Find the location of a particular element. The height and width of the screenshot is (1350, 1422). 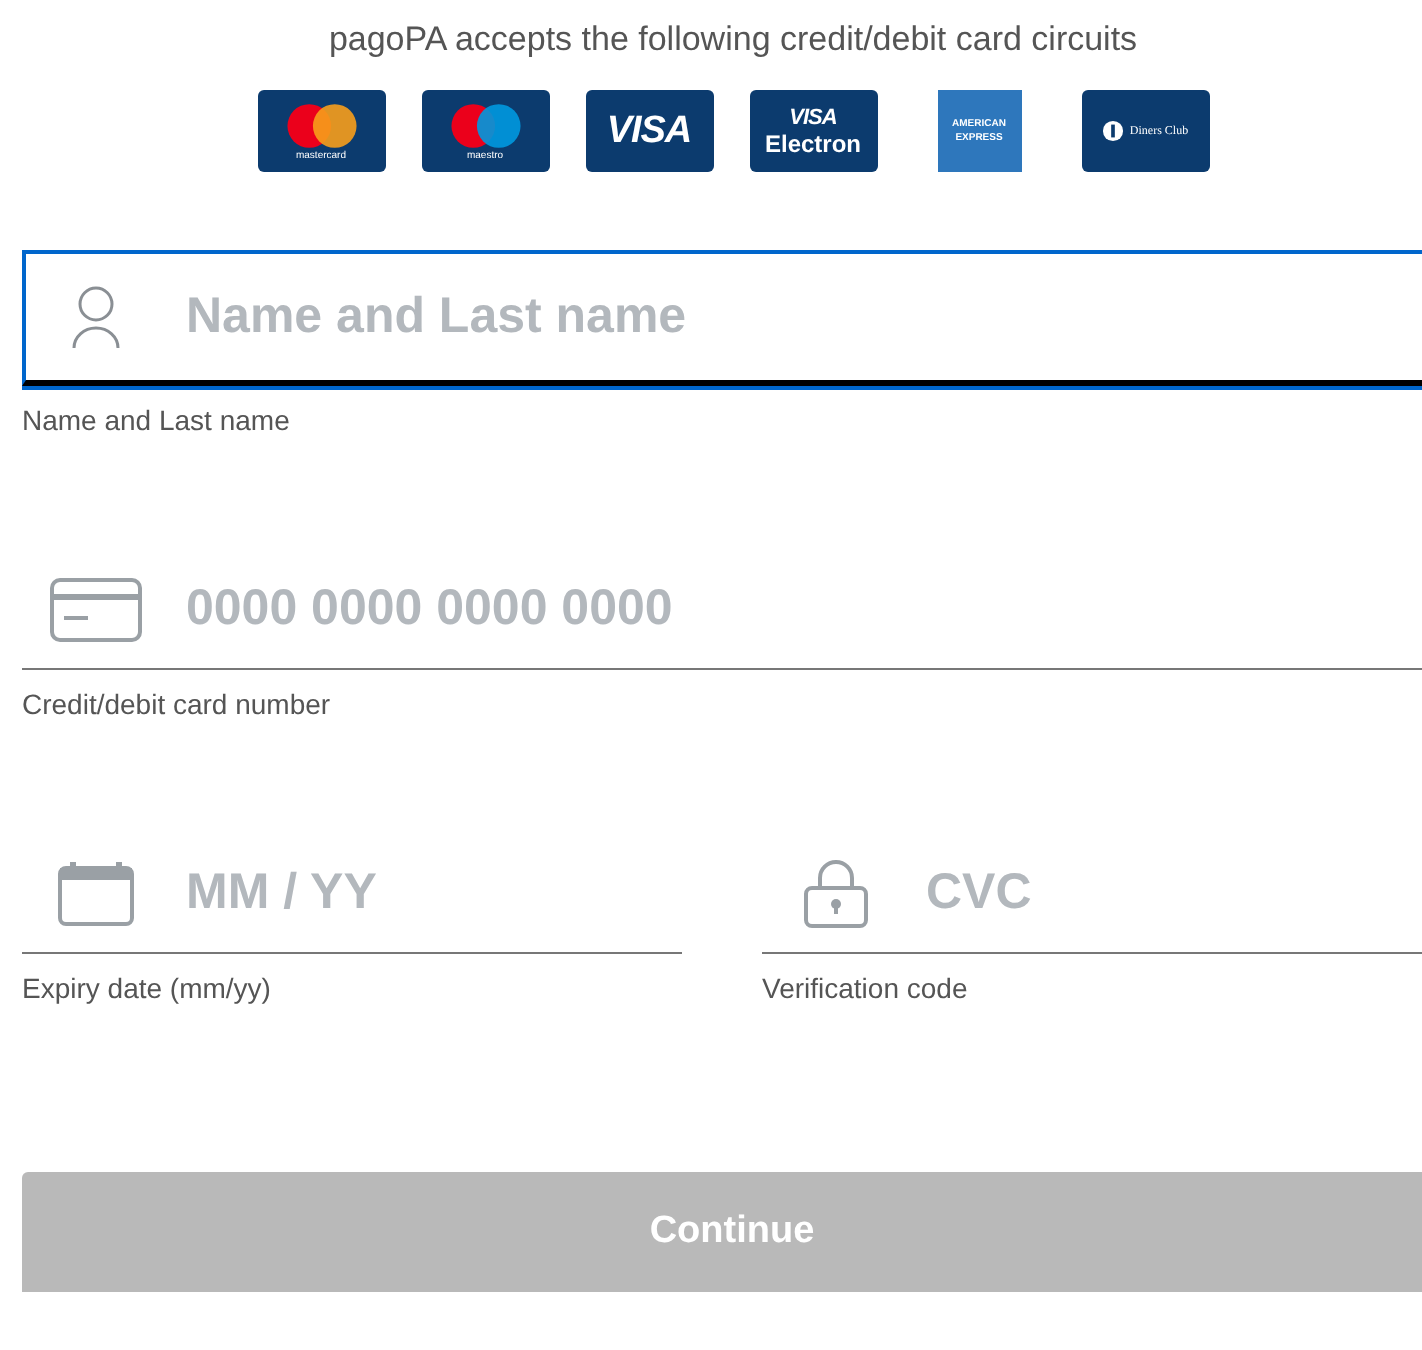

field-label: Credit/debit card number is located at coordinates (177, 704).